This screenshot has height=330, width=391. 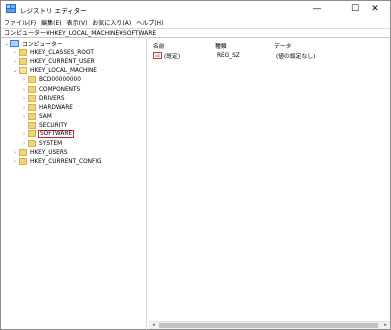 What do you see at coordinates (296, 57) in the screenshot?
I see `value-data: (値の設定なし)` at bounding box center [296, 57].